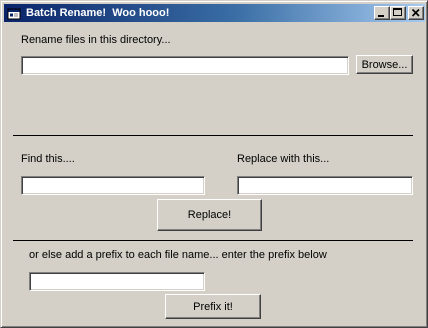 This screenshot has height=328, width=428. What do you see at coordinates (398, 13) in the screenshot?
I see `maximize-button` at bounding box center [398, 13].